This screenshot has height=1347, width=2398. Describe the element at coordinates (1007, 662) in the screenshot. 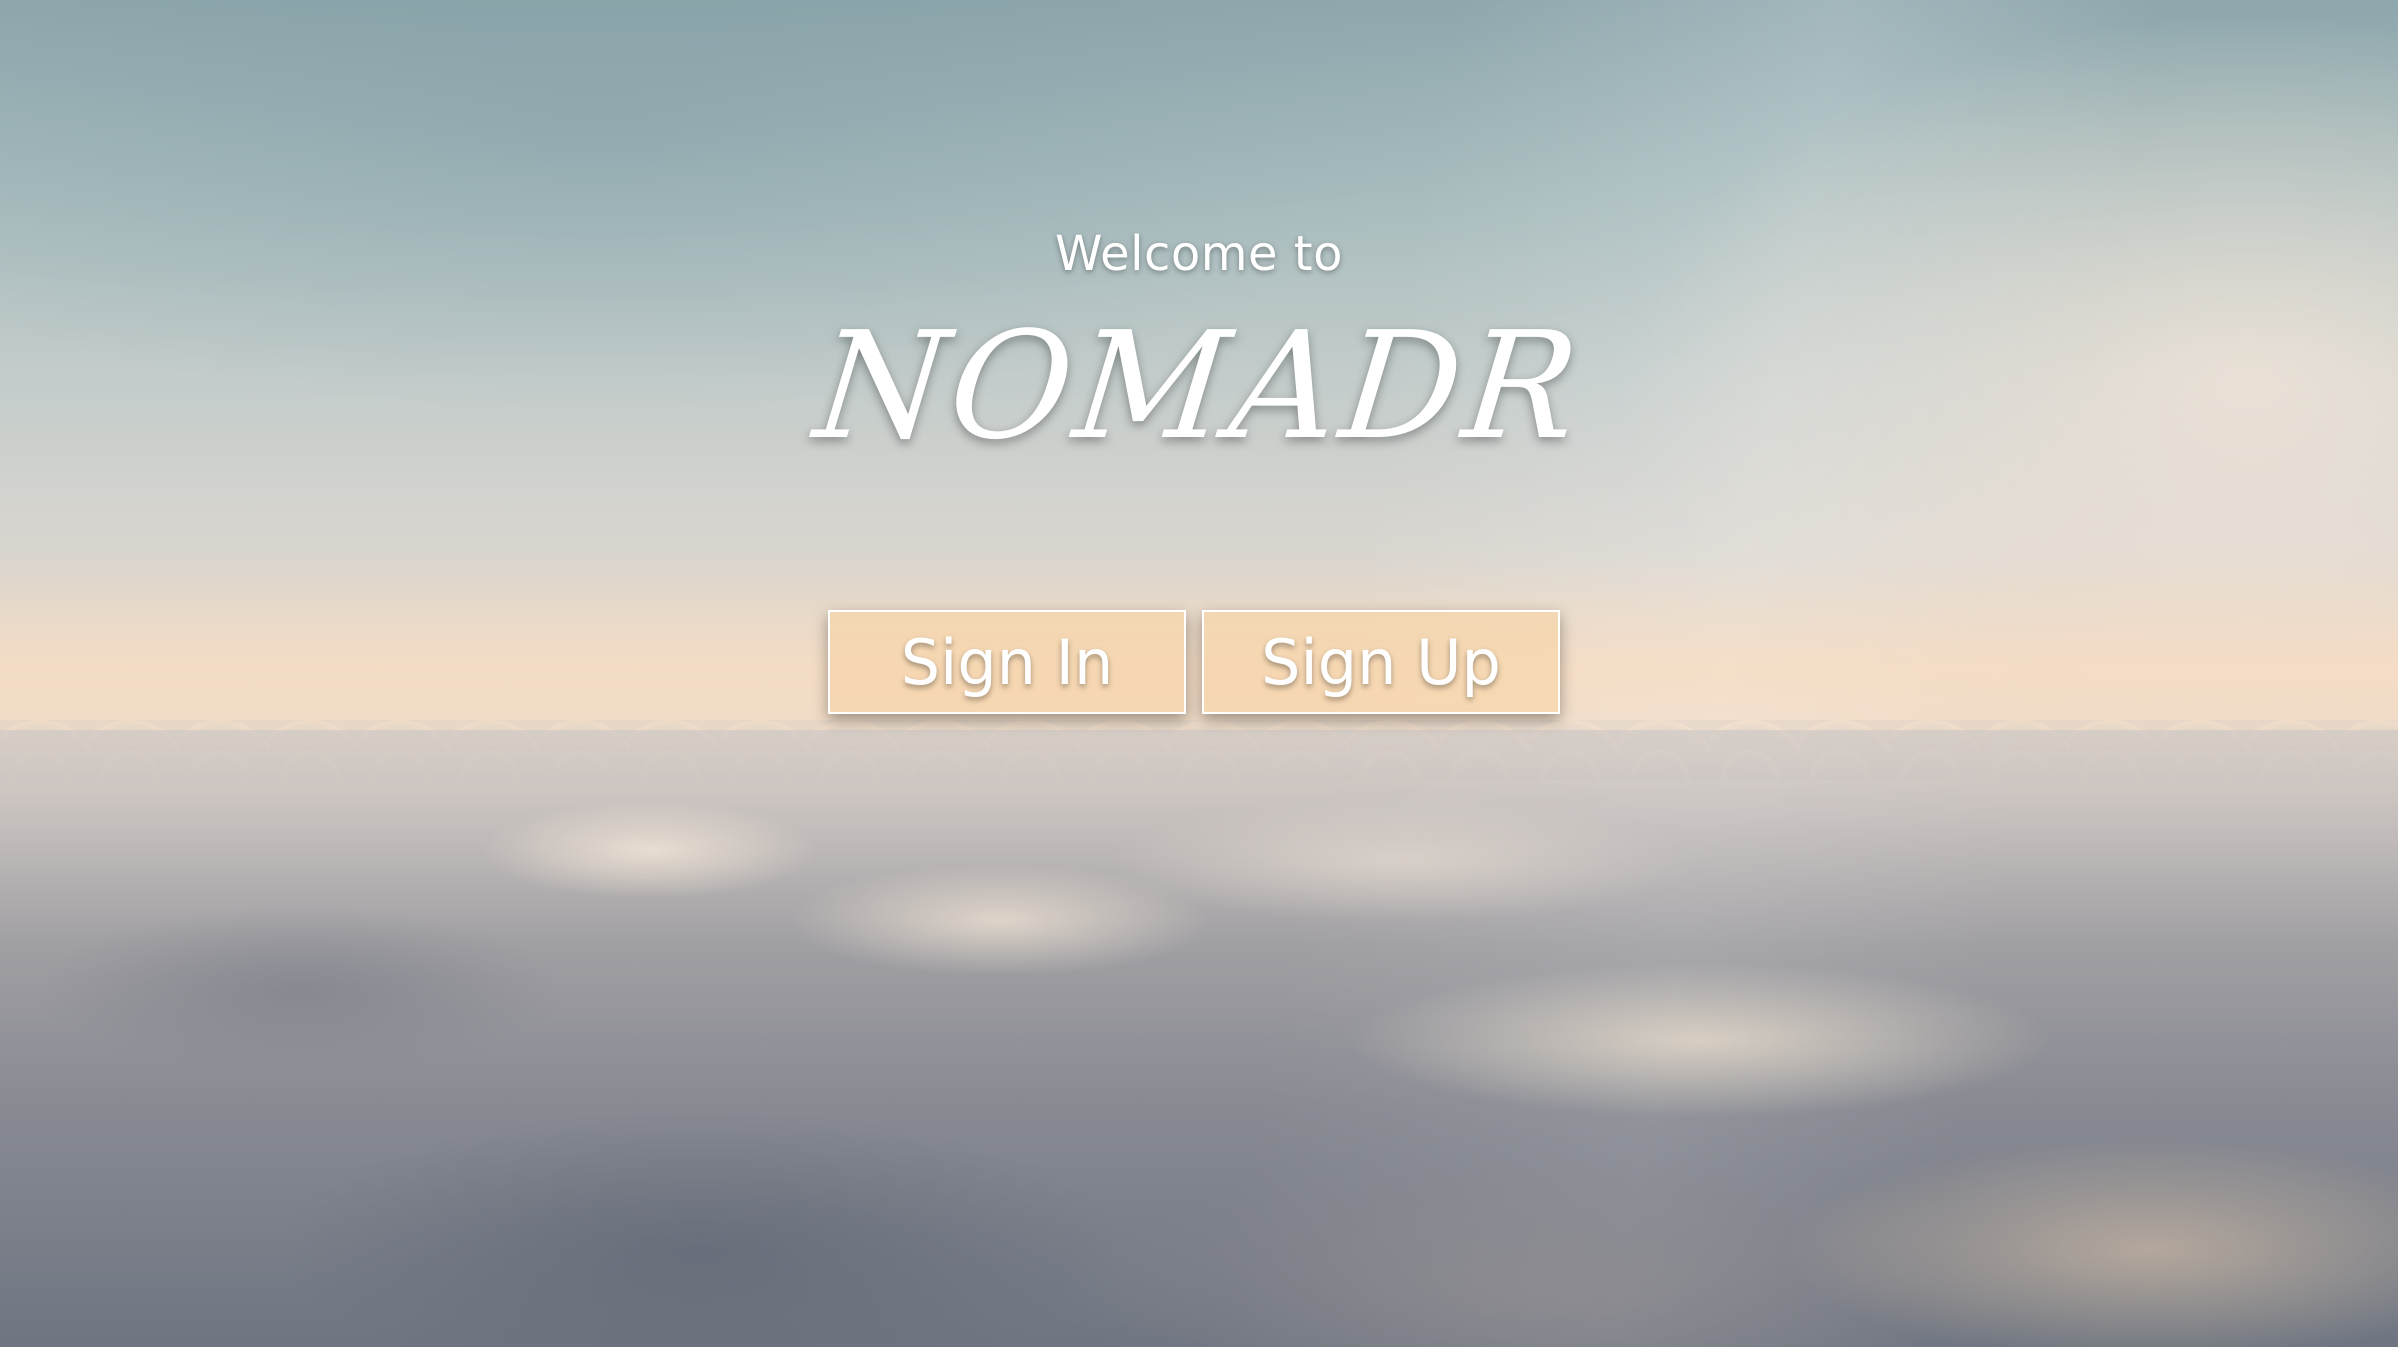

I see `sign-in-button: Sign In` at that location.